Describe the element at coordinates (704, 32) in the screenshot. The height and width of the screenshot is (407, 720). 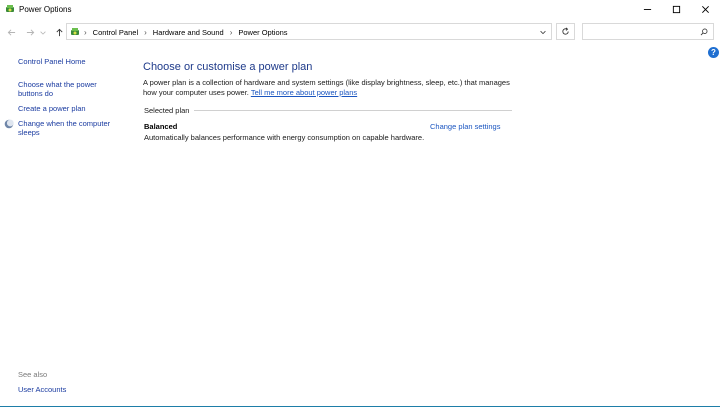
I see `search-icon` at that location.